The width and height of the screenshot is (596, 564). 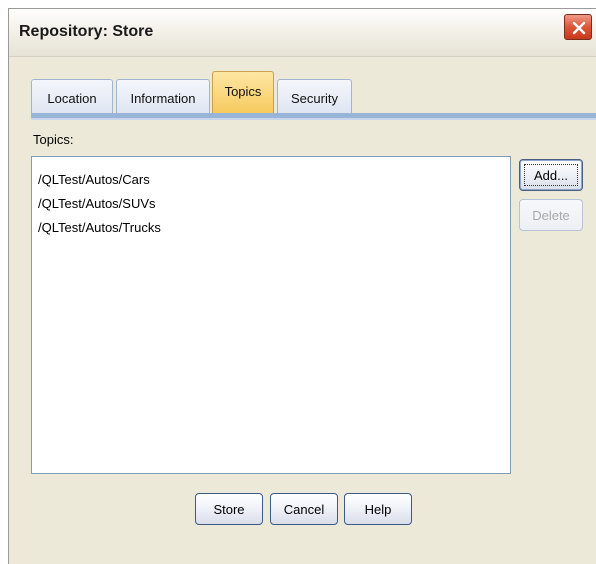 I want to click on tab-label: Information, so click(x=163, y=98).